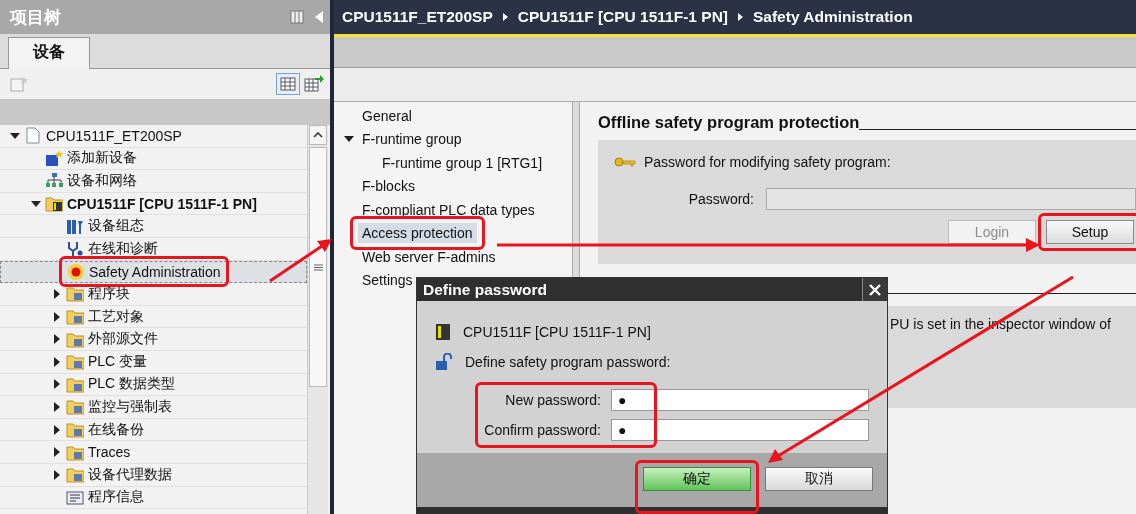 This screenshot has width=1136, height=514. What do you see at coordinates (35, 17) in the screenshot?
I see `panel-title: 项目树` at bounding box center [35, 17].